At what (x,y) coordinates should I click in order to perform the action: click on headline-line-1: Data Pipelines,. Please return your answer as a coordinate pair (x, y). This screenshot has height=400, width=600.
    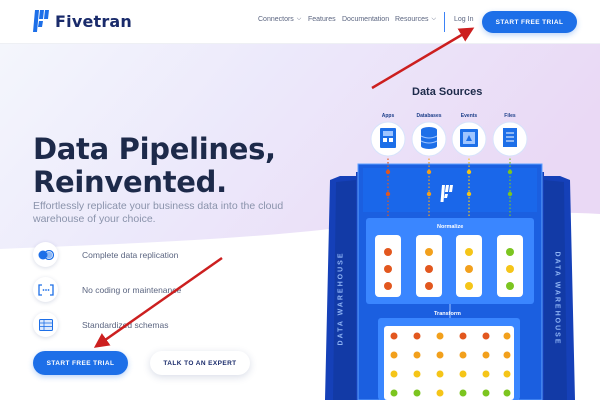
    Looking at the image, I should click on (154, 149).